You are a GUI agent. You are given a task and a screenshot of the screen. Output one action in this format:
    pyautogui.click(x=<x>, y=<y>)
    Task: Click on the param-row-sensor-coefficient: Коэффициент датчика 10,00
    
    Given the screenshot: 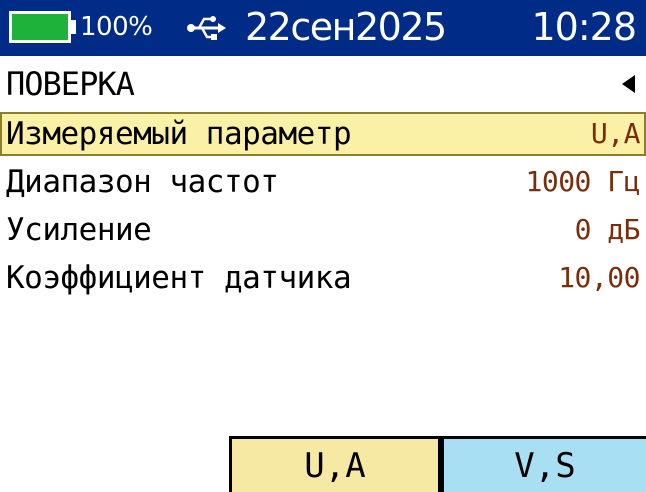 What is the action you would take?
    pyautogui.click(x=323, y=278)
    